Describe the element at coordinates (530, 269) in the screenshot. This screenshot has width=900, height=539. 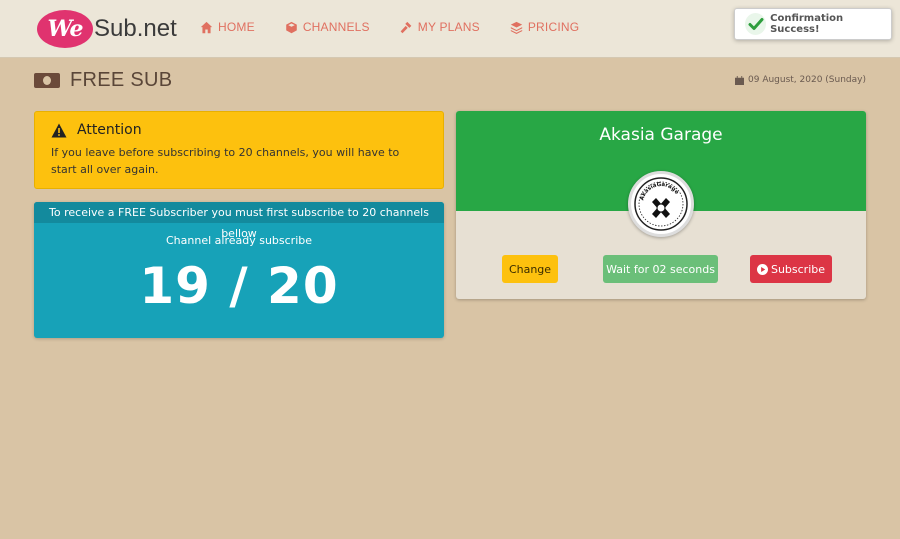
I see `change-channel-button: Change` at that location.